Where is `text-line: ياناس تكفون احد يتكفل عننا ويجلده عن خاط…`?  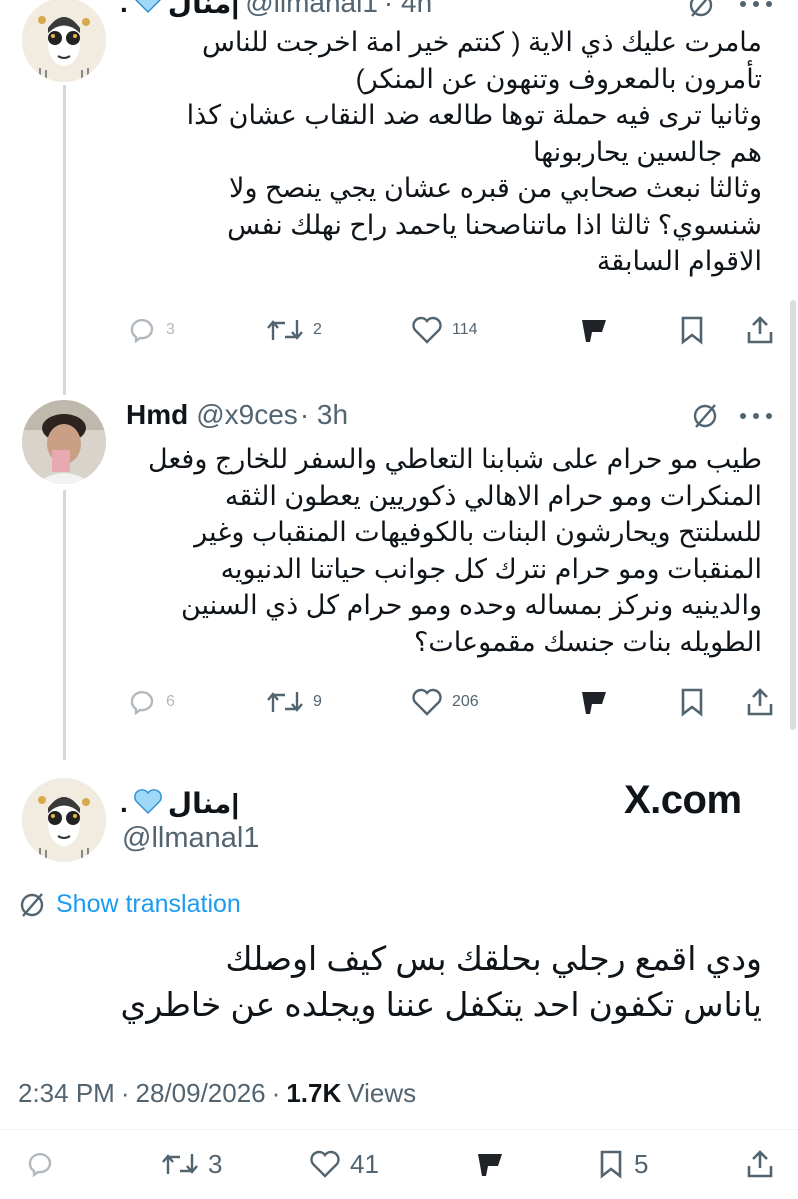 text-line: ياناس تكفون احد يتكفل عننا ويجلده عن خاط… is located at coordinates (441, 1004).